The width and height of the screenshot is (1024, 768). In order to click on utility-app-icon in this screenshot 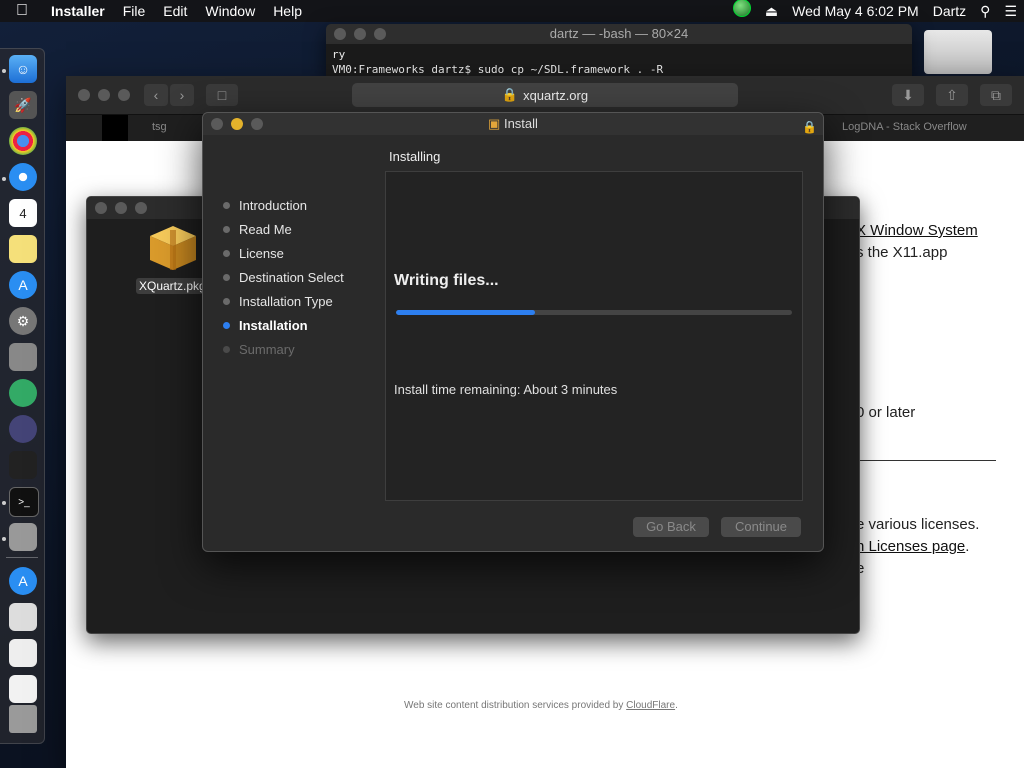, I will do `click(23, 393)`.